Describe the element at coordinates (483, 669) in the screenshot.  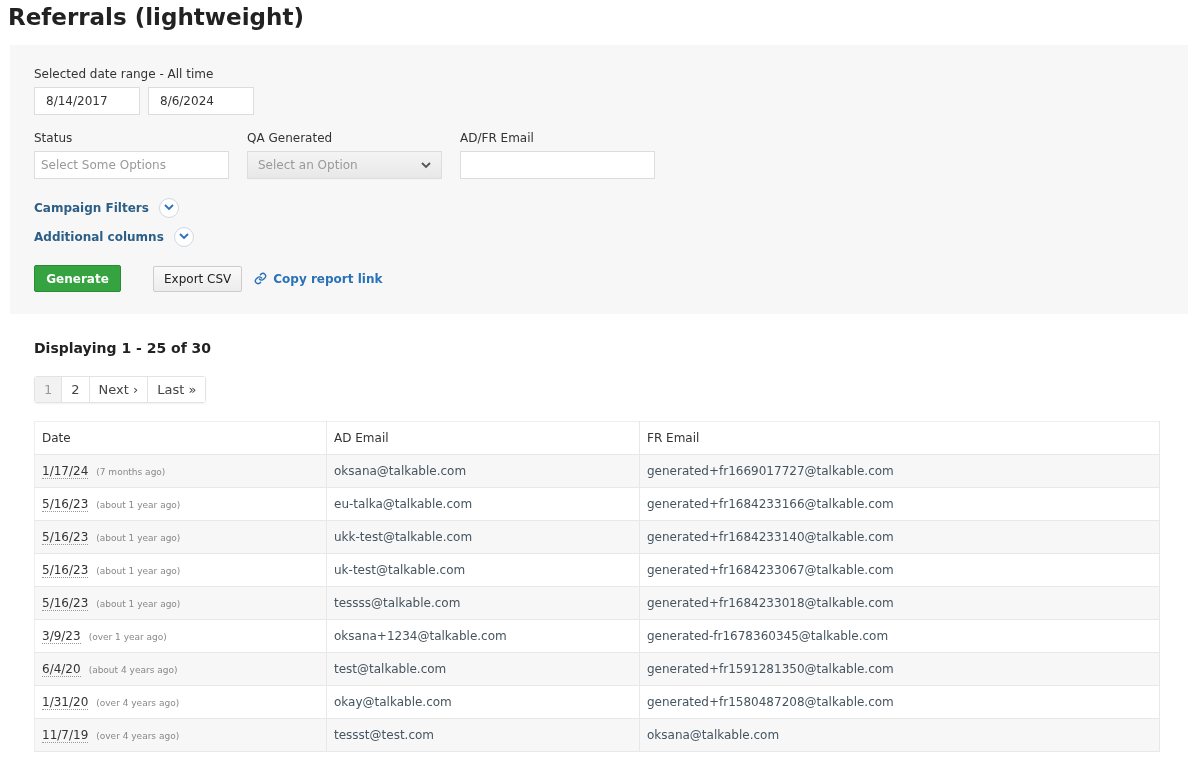
I see `table-cell: test@talkable.com` at that location.